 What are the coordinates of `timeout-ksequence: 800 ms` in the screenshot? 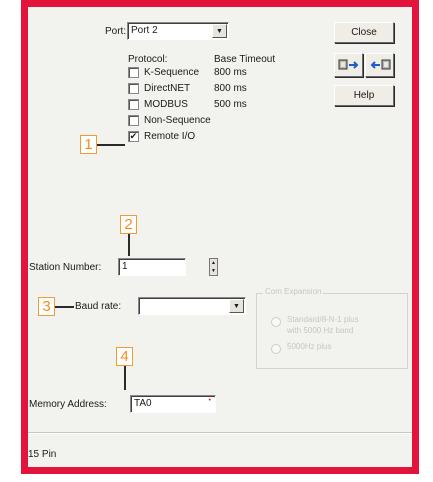 It's located at (230, 72).